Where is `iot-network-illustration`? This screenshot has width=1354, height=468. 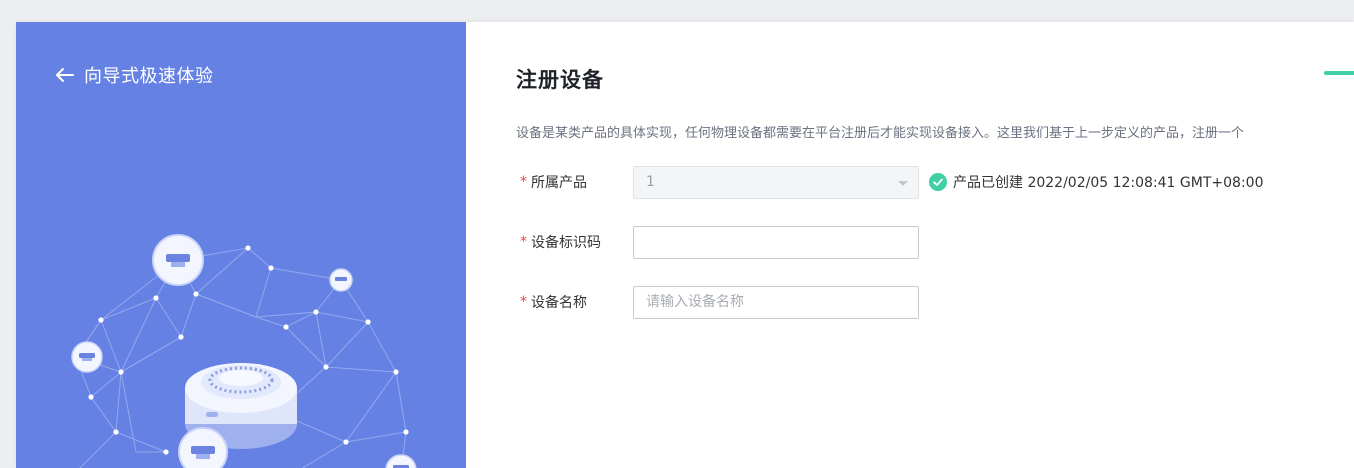
iot-network-illustration is located at coordinates (244, 351).